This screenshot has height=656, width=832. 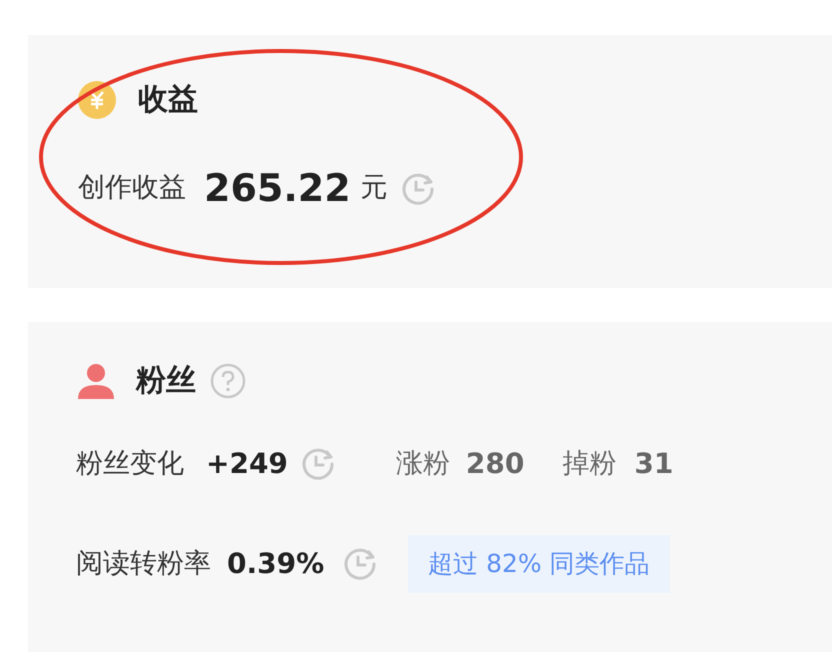 I want to click on person-icon, so click(x=96, y=380).